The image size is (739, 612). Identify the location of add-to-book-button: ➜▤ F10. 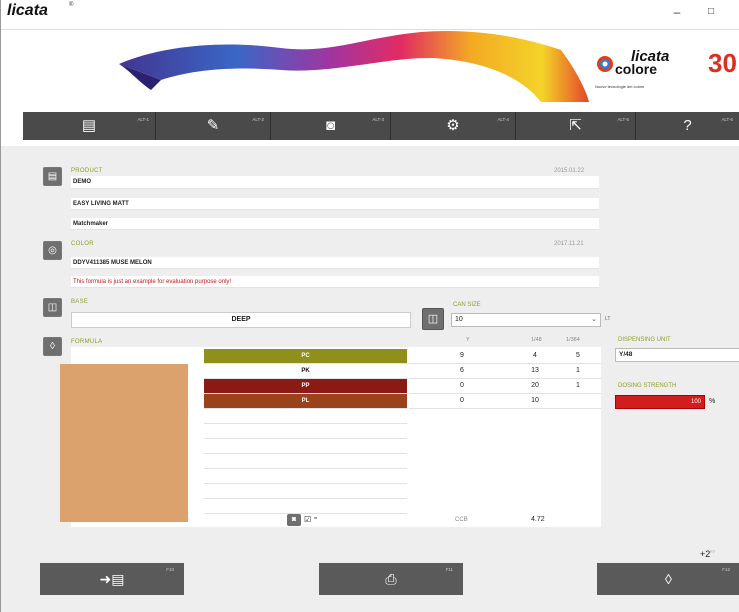
(112, 579).